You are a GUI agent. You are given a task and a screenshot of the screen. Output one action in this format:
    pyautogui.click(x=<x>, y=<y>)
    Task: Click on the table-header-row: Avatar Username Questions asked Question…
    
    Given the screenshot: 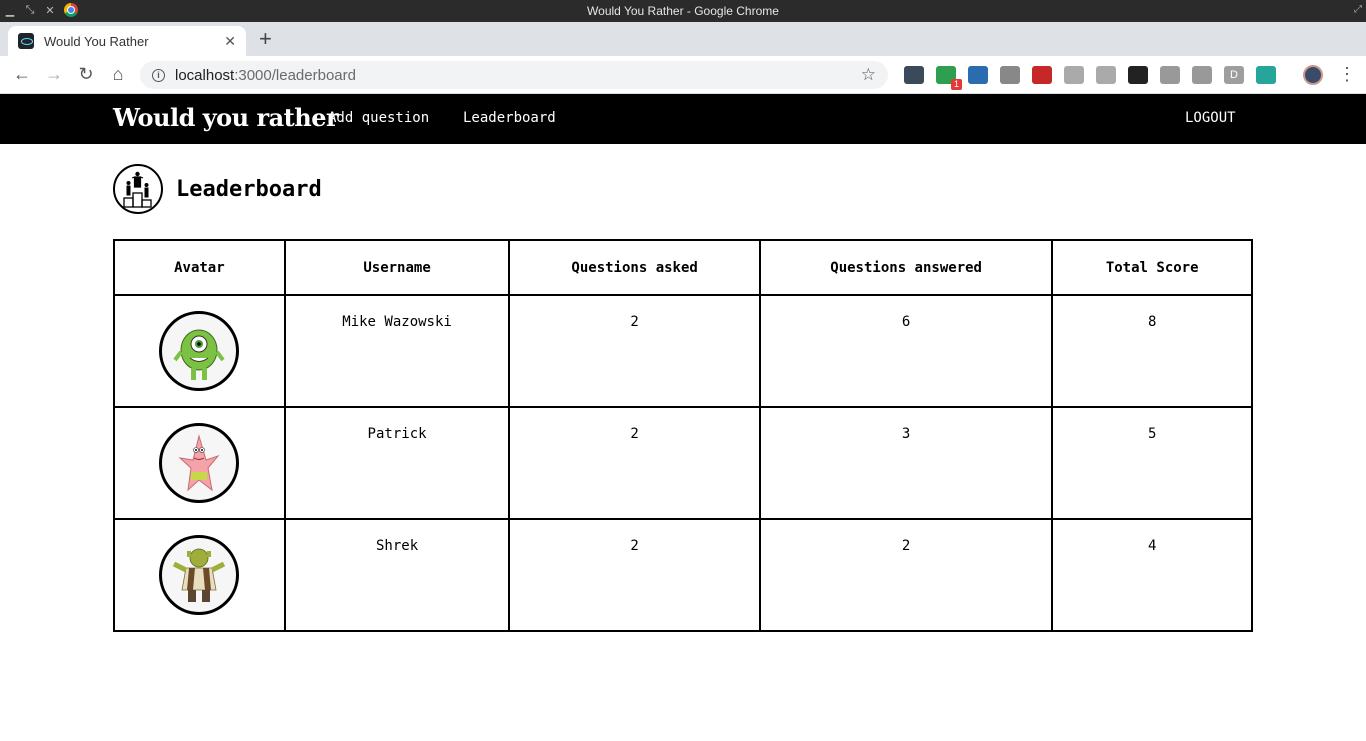 What is the action you would take?
    pyautogui.click(x=683, y=267)
    